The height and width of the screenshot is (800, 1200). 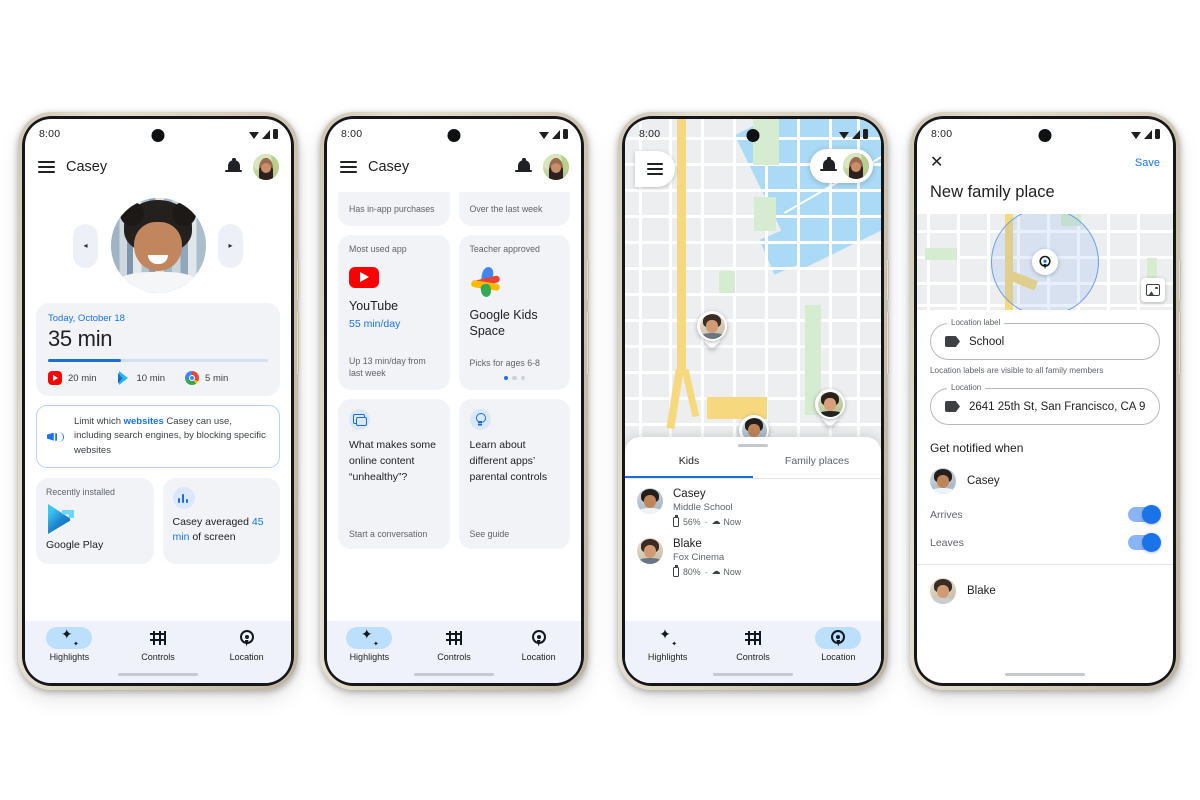 What do you see at coordinates (505, 377) in the screenshot?
I see `pager-dot-active` at bounding box center [505, 377].